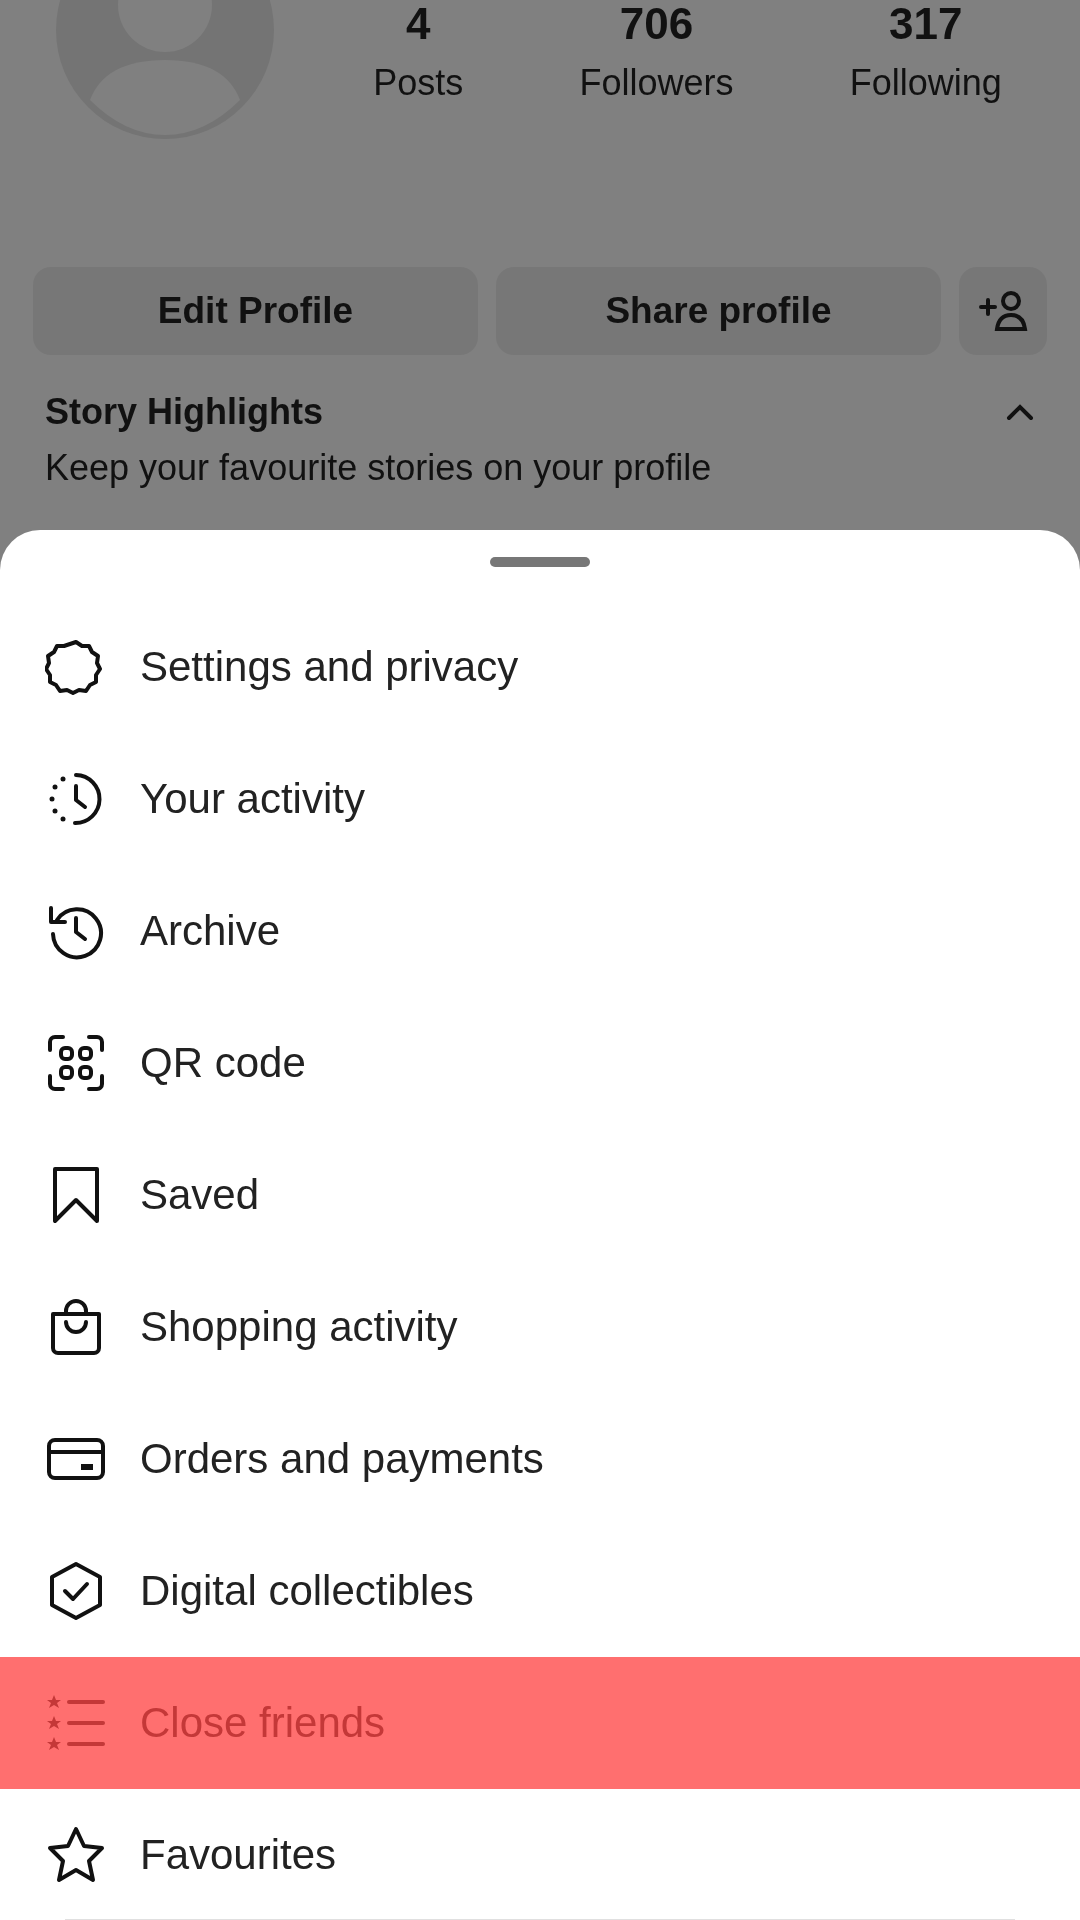 Image resolution: width=1080 pixels, height=1920 pixels. I want to click on menu-item: Archive, so click(540, 931).